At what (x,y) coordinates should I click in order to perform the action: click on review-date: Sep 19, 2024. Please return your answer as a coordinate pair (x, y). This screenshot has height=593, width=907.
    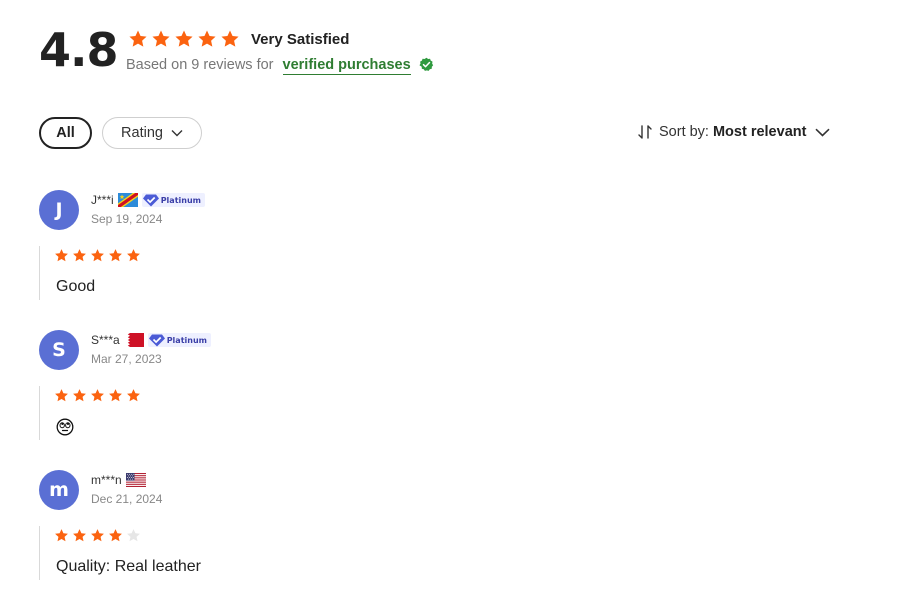
    Looking at the image, I should click on (127, 219).